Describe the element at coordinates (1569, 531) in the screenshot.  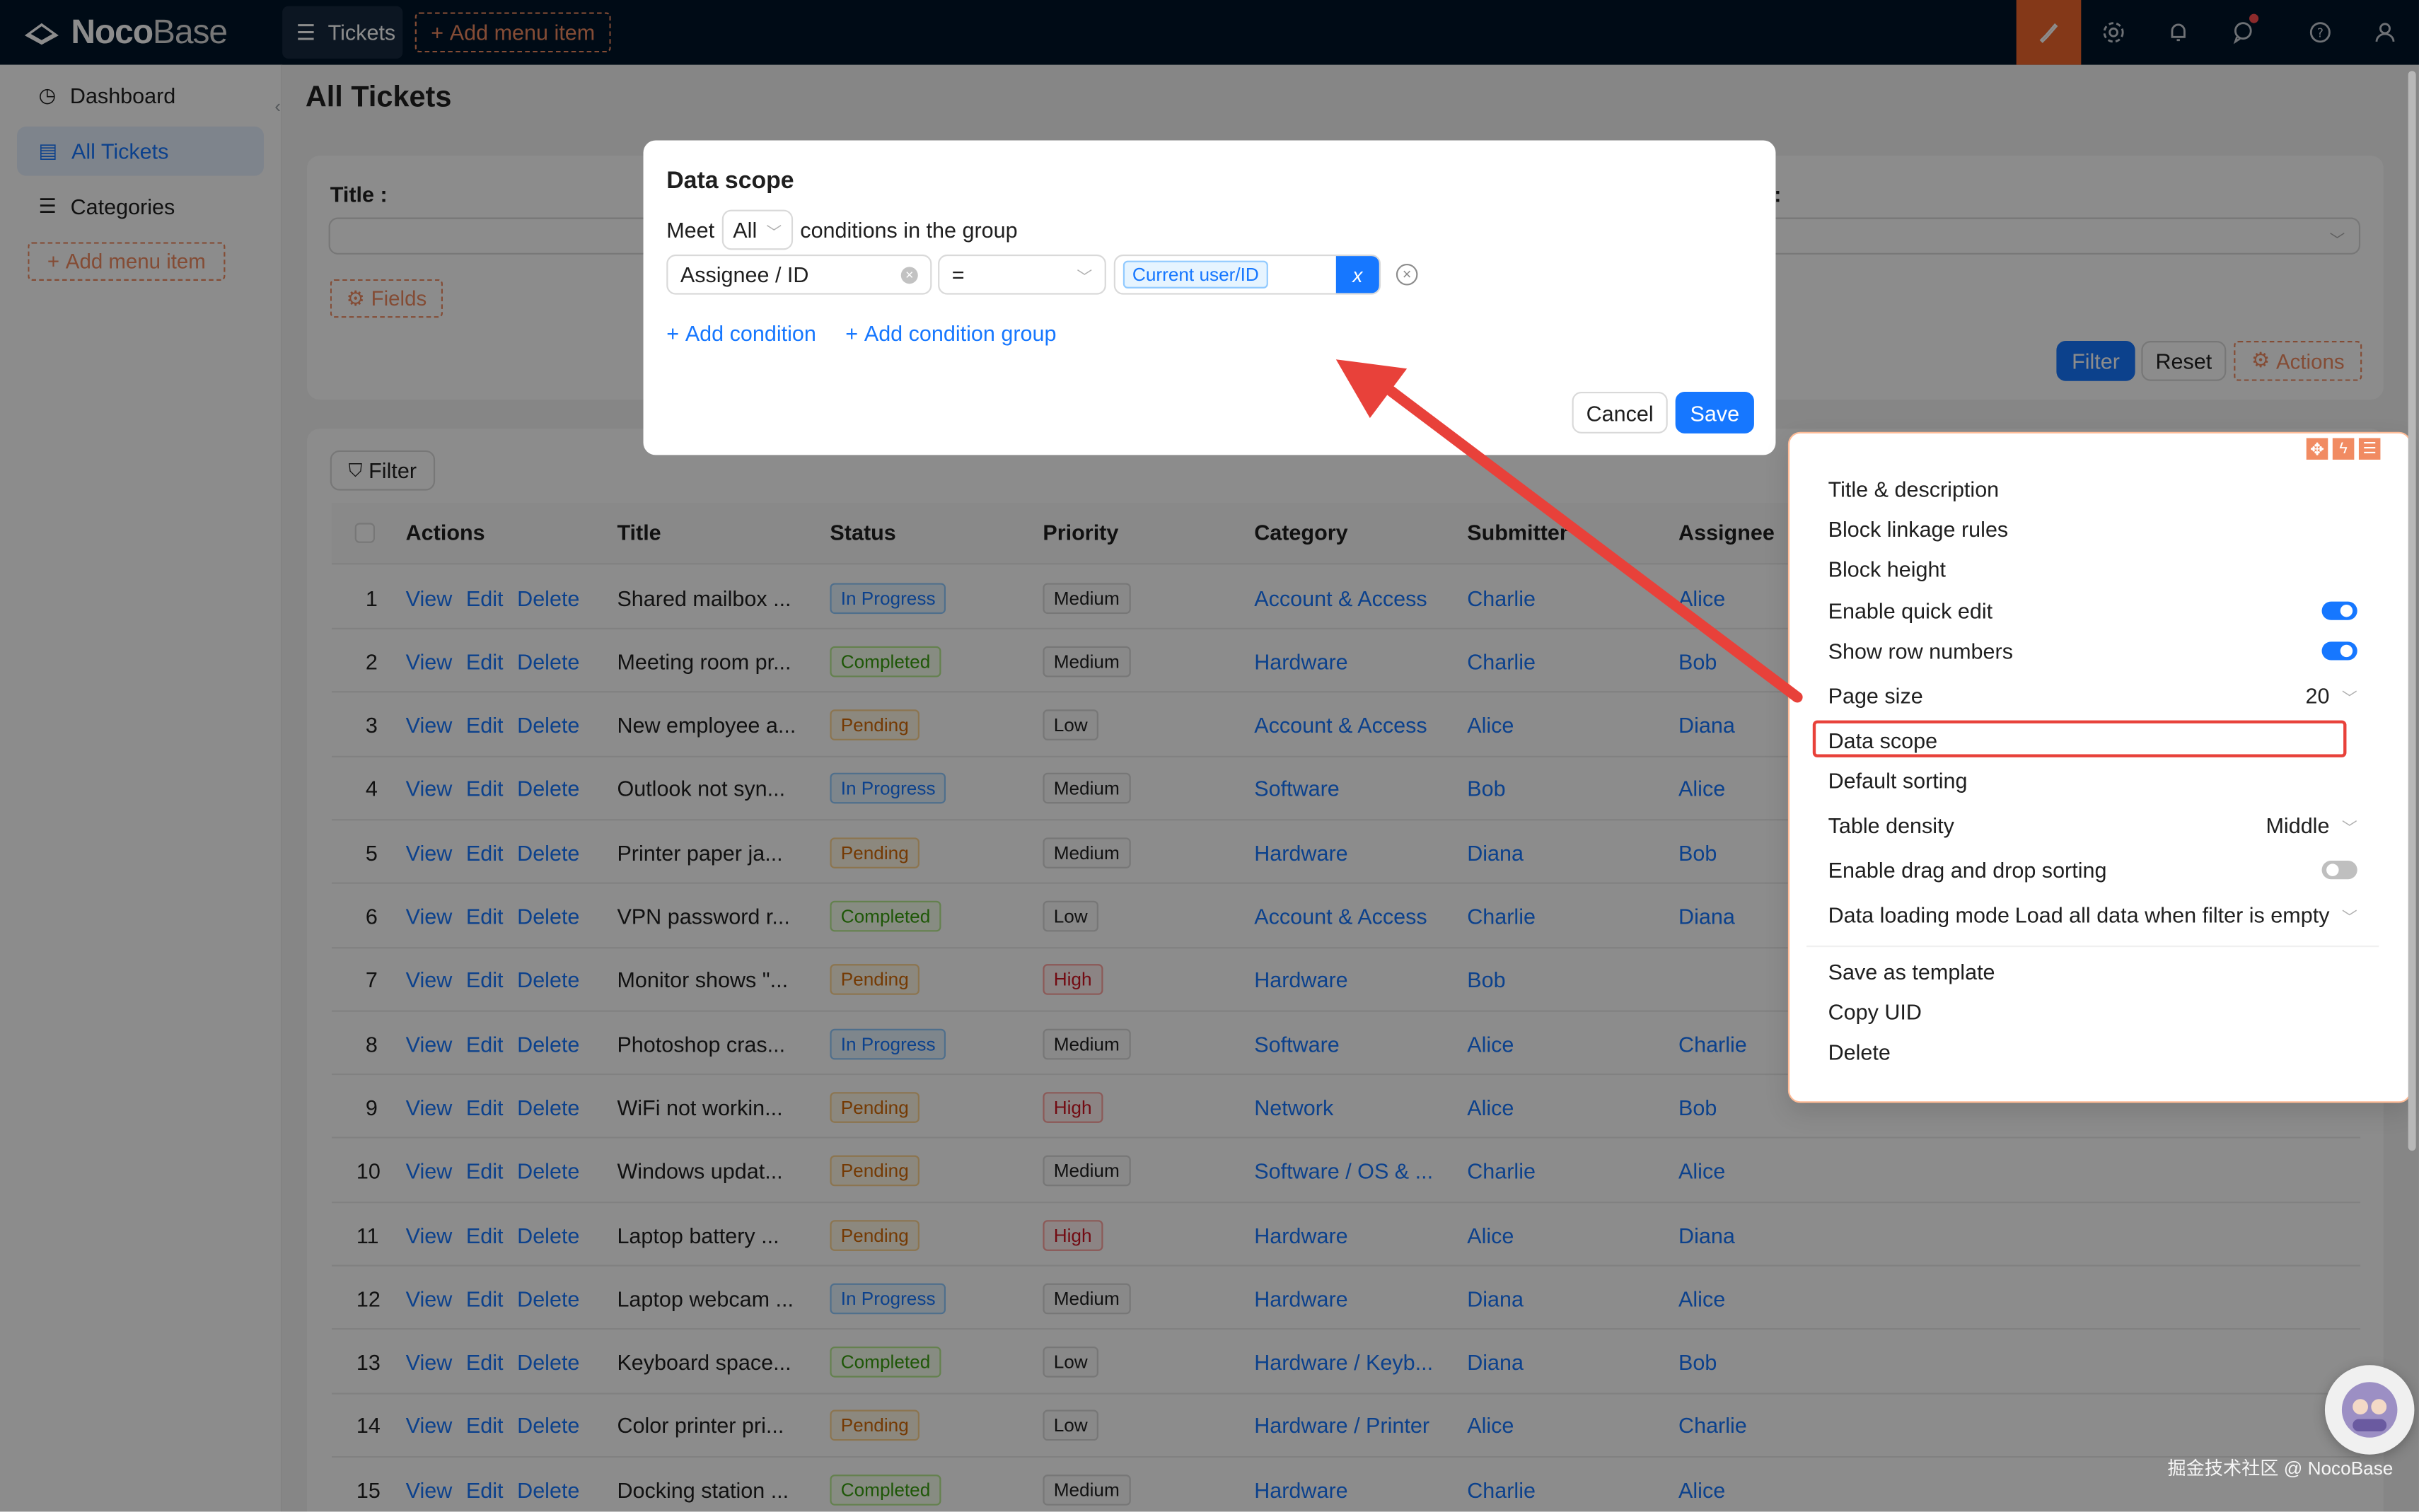
I see `annotation-arrow-icon` at that location.